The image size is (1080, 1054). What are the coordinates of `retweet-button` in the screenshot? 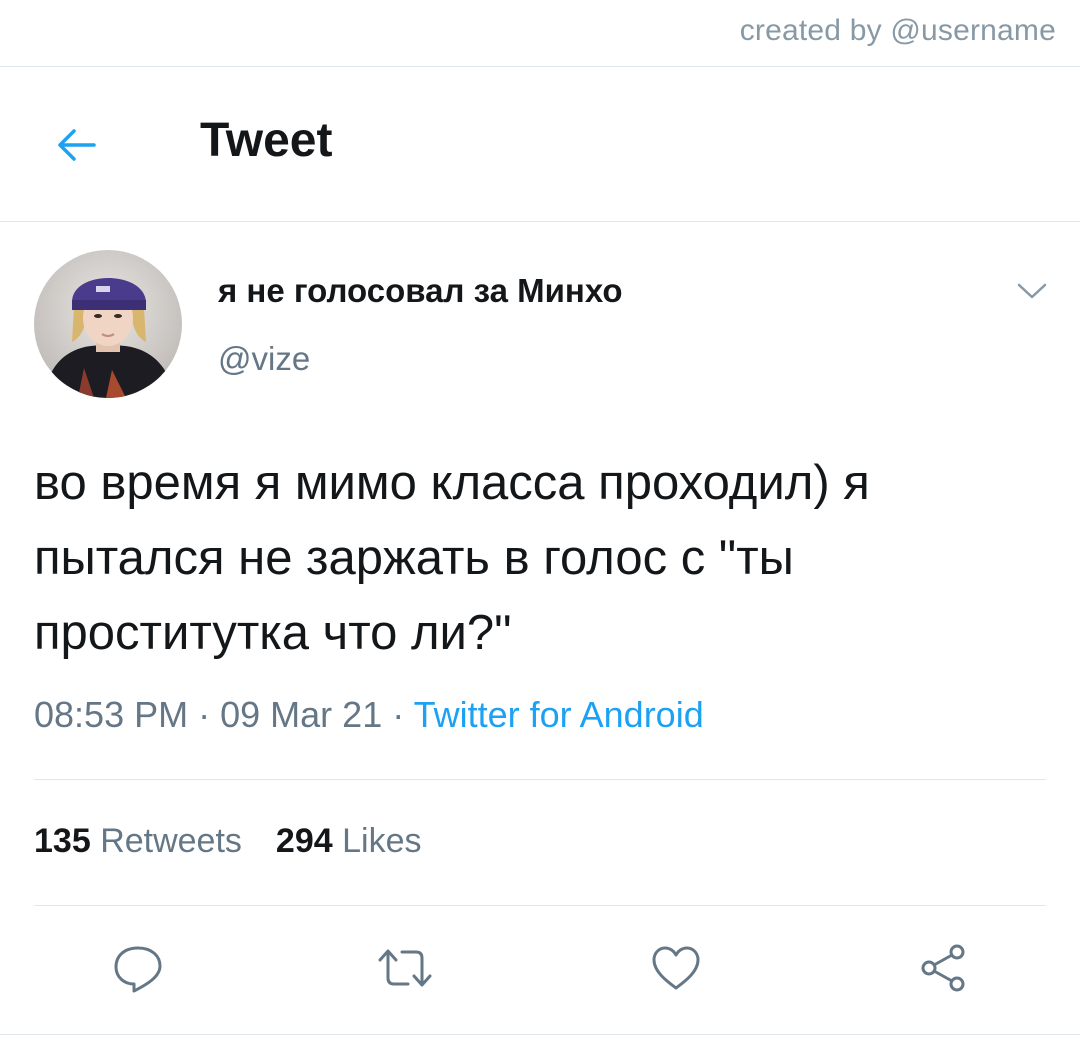 It's located at (405, 970).